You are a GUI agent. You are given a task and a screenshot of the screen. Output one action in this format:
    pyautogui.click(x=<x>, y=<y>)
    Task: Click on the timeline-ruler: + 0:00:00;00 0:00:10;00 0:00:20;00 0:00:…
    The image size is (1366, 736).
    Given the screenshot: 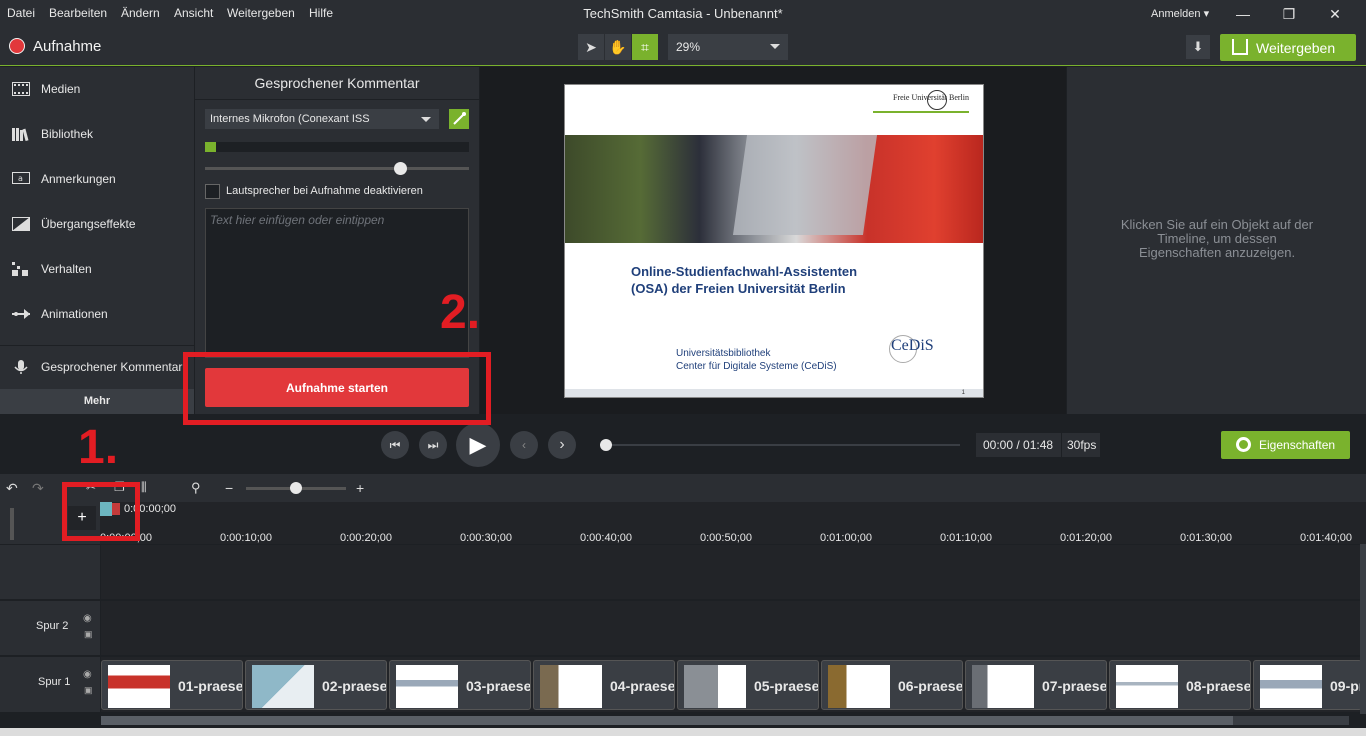 What is the action you would take?
    pyautogui.click(x=683, y=523)
    